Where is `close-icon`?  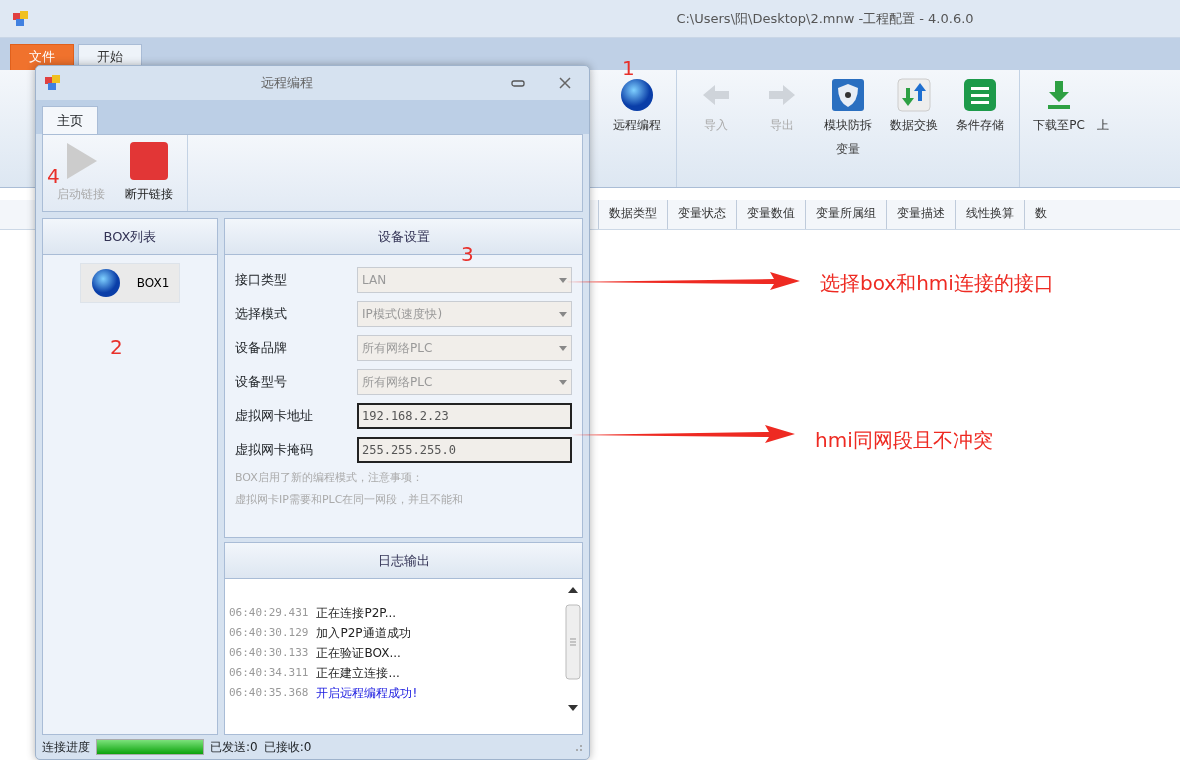 close-icon is located at coordinates (565, 83).